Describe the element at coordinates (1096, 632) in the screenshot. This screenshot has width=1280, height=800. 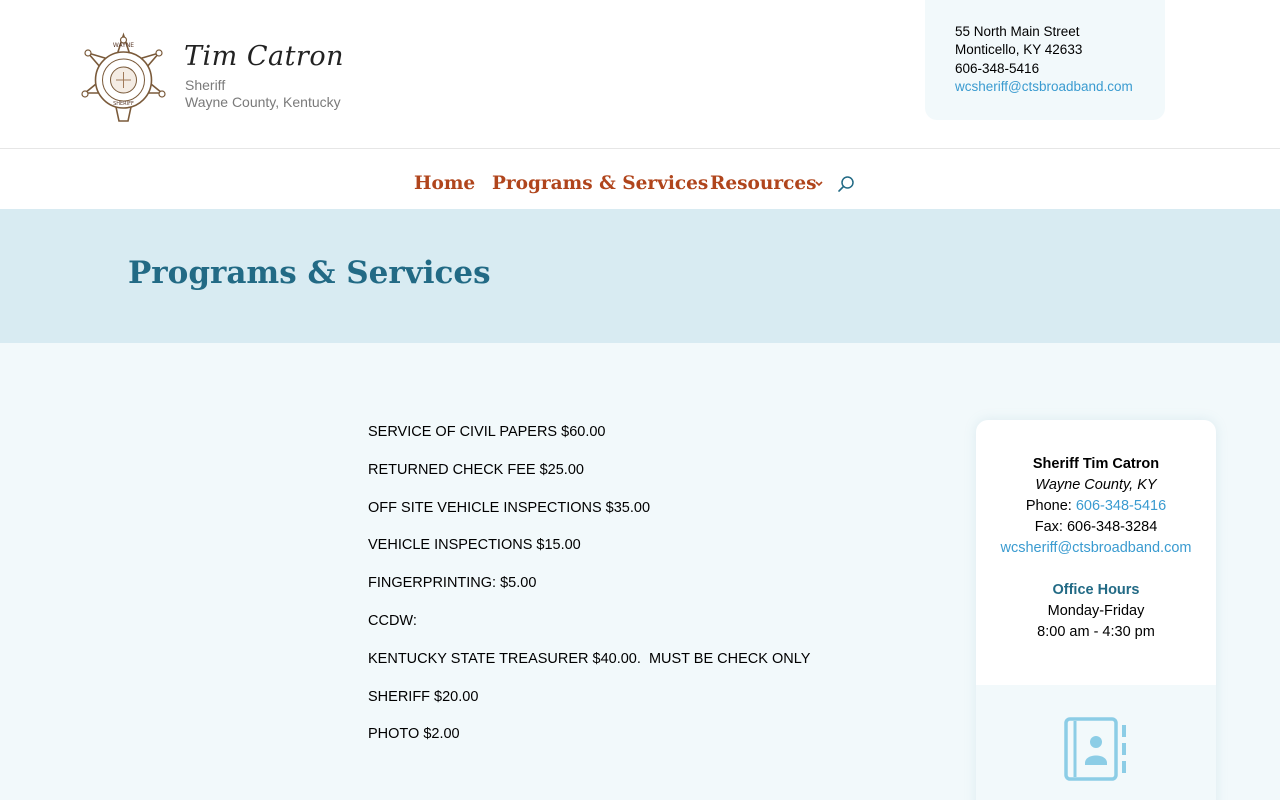
I see `card-hours-time: 8:00 am - 4:30 pm` at that location.